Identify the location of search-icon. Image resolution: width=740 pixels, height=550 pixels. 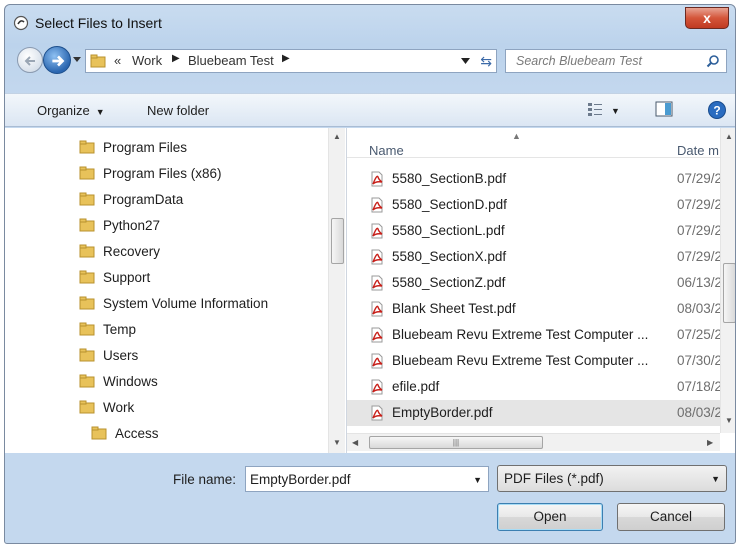
(713, 61).